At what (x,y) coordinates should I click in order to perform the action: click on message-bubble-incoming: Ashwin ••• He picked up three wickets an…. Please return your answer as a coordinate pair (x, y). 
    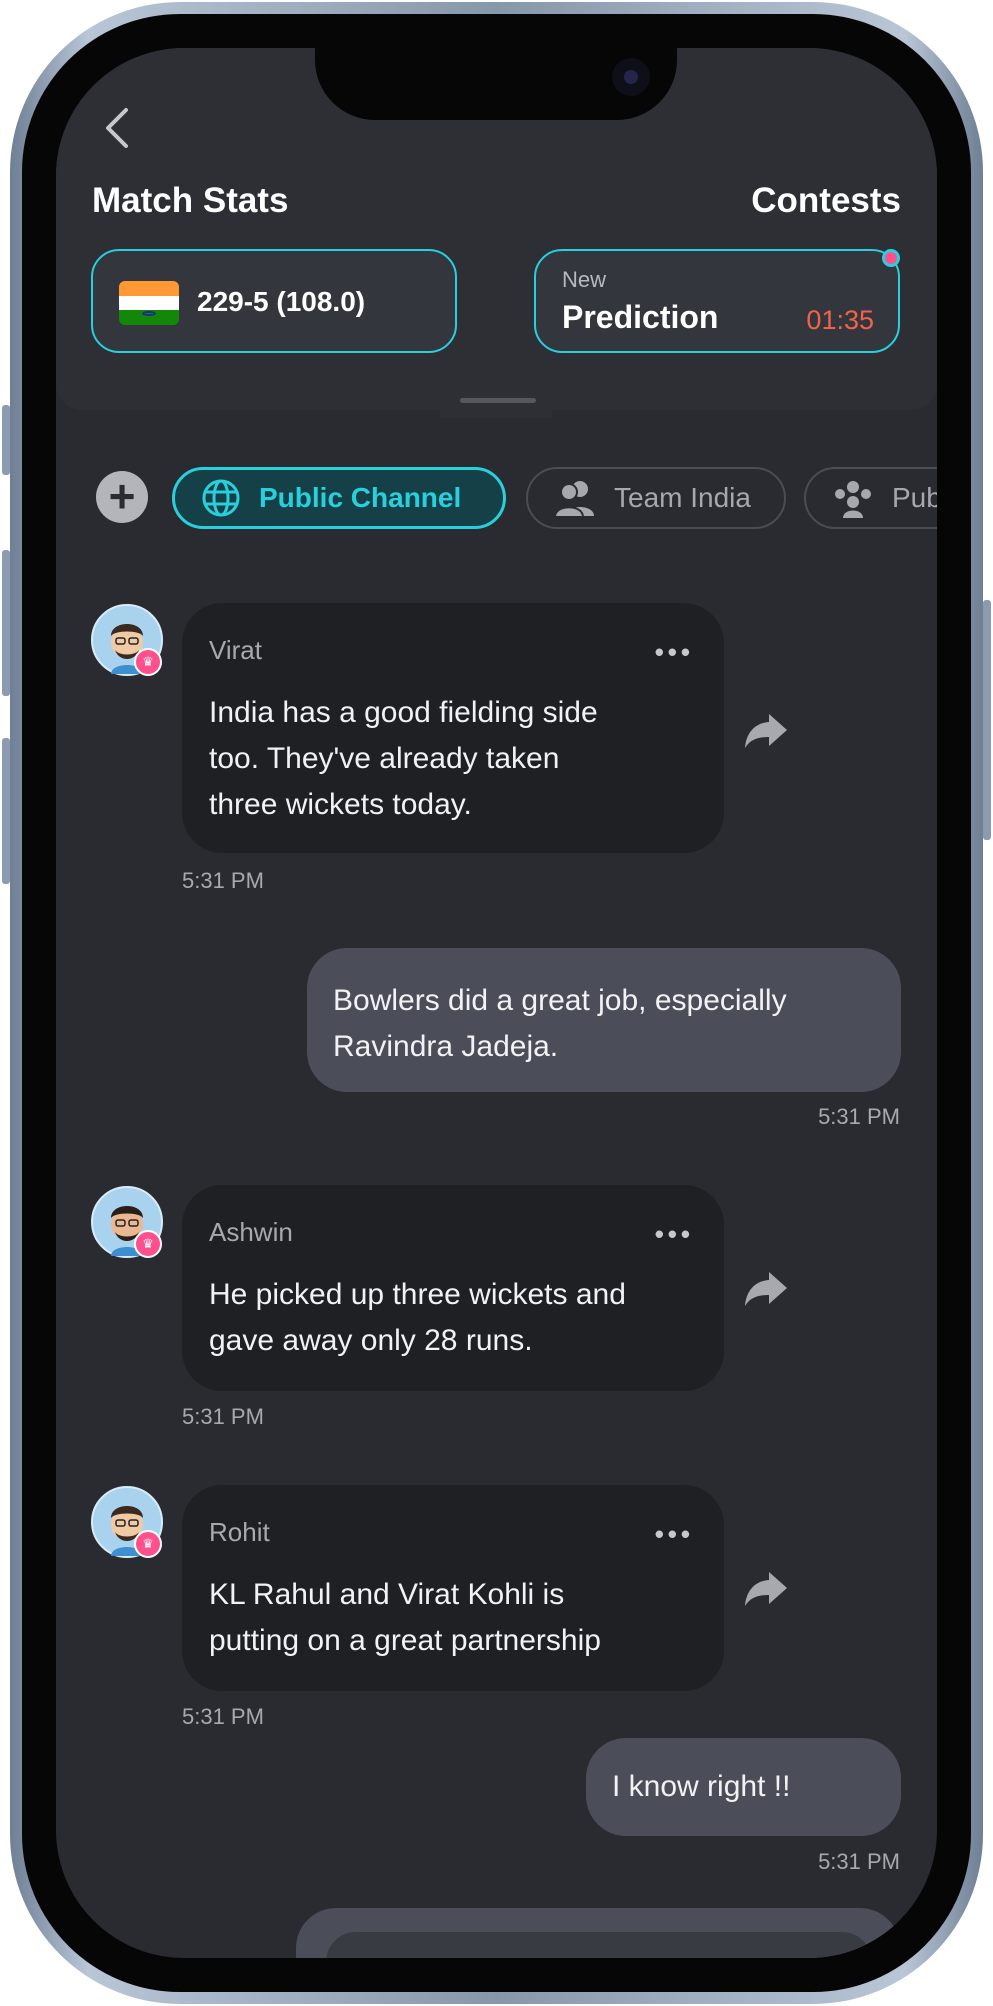
    Looking at the image, I should click on (453, 1288).